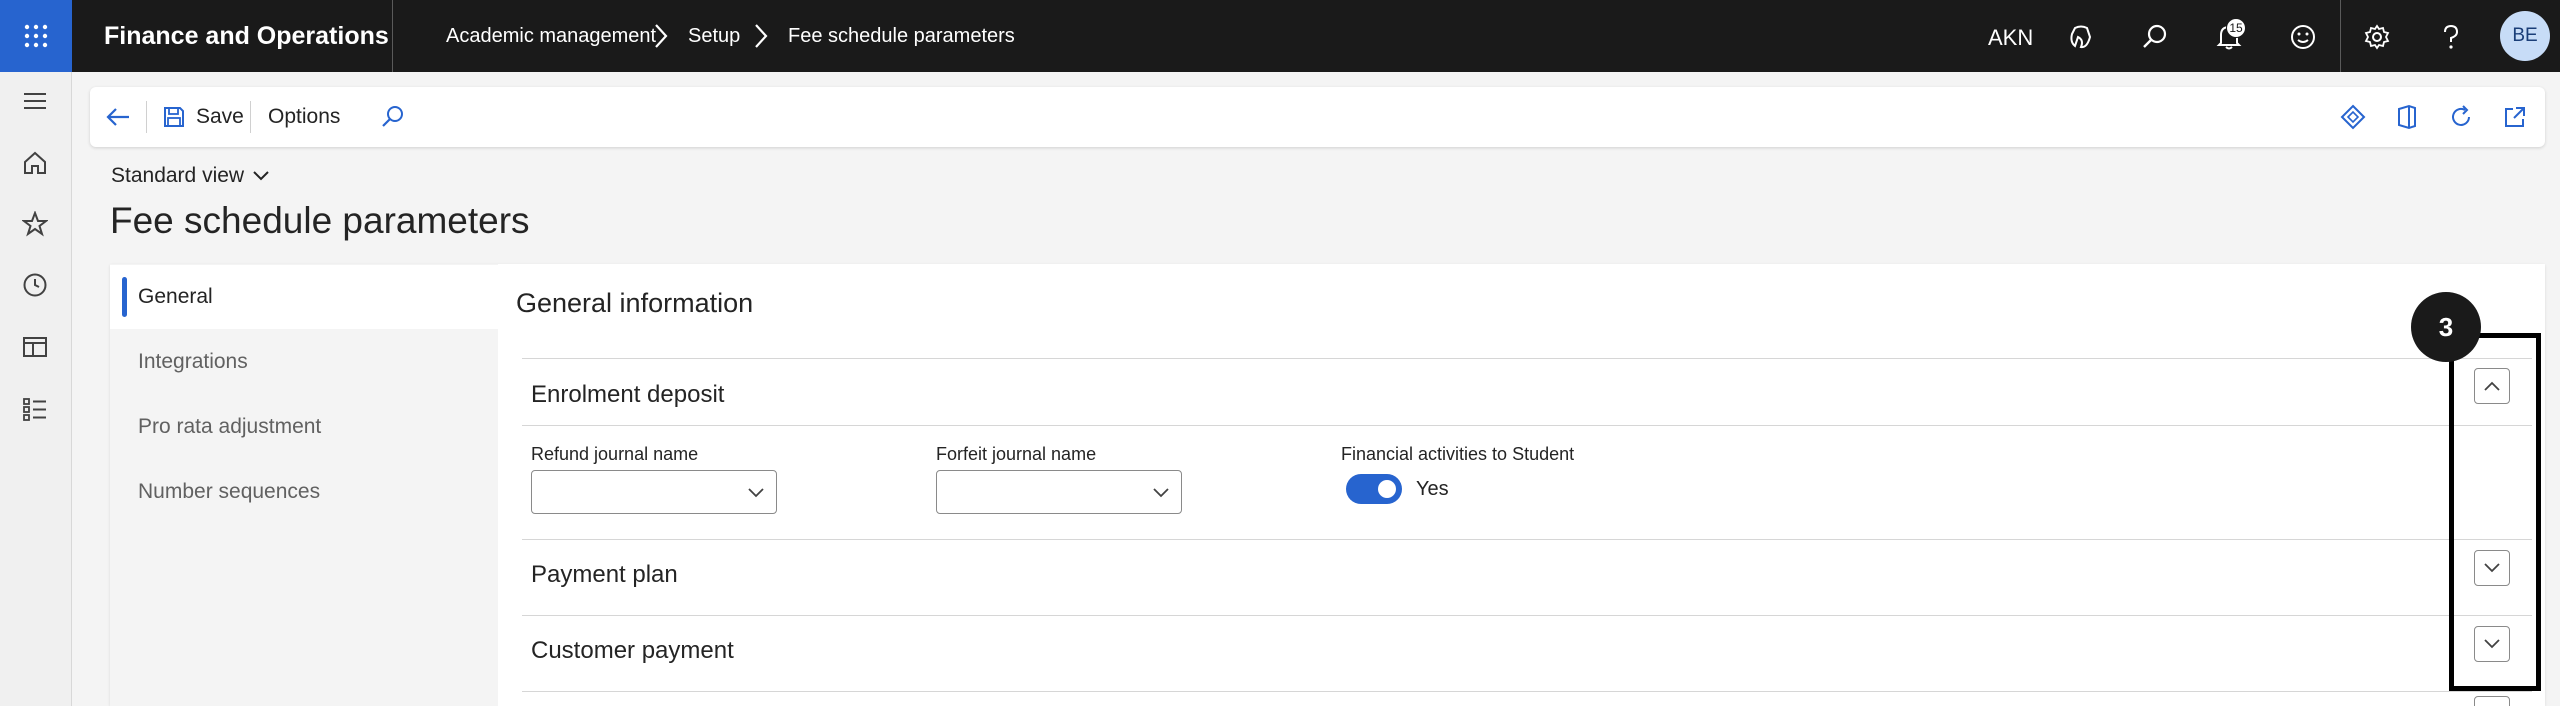 Image resolution: width=2560 pixels, height=706 pixels. What do you see at coordinates (304, 362) in the screenshot?
I see `tab-integrations: Integrations` at bounding box center [304, 362].